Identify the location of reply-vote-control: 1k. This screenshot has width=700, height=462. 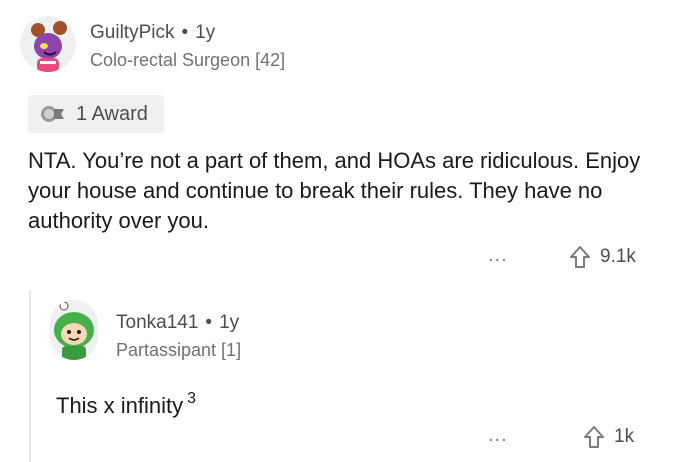
(608, 437).